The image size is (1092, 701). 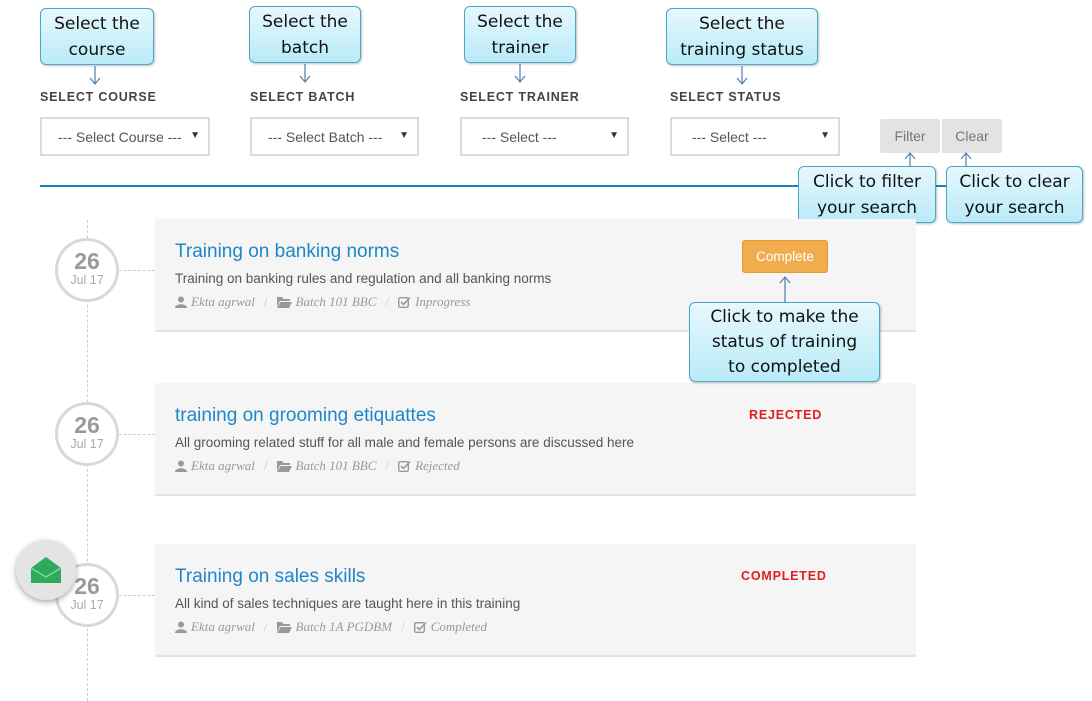 I want to click on trainer-select: --- Select --- ▼, so click(x=544, y=136).